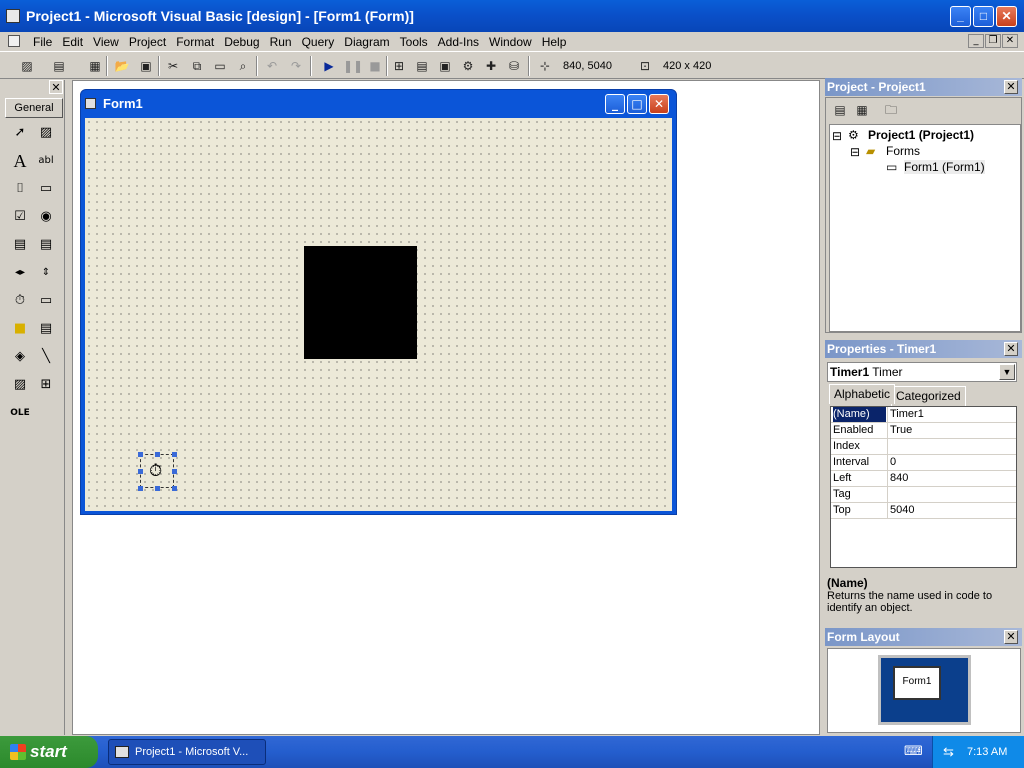 This screenshot has width=1024, height=768. I want to click on menu-addins: Add-Ins, so click(458, 42).